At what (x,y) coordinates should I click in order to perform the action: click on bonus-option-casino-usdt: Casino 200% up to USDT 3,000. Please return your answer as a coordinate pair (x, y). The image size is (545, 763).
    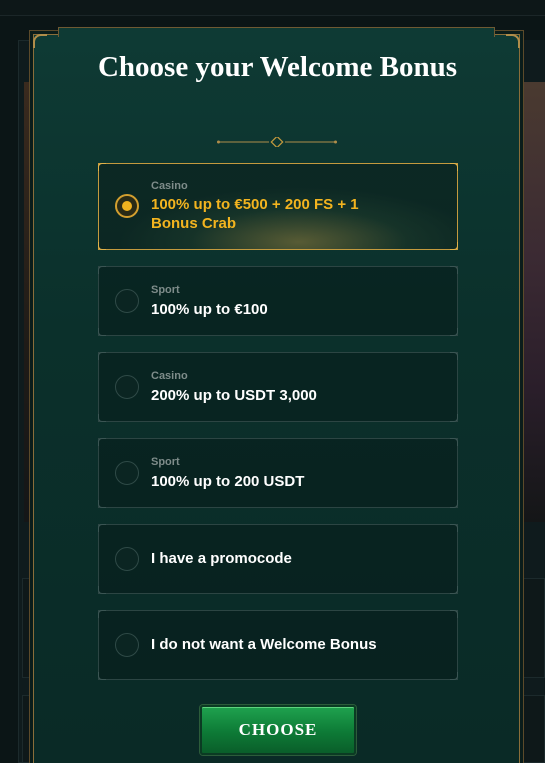
    Looking at the image, I should click on (278, 387).